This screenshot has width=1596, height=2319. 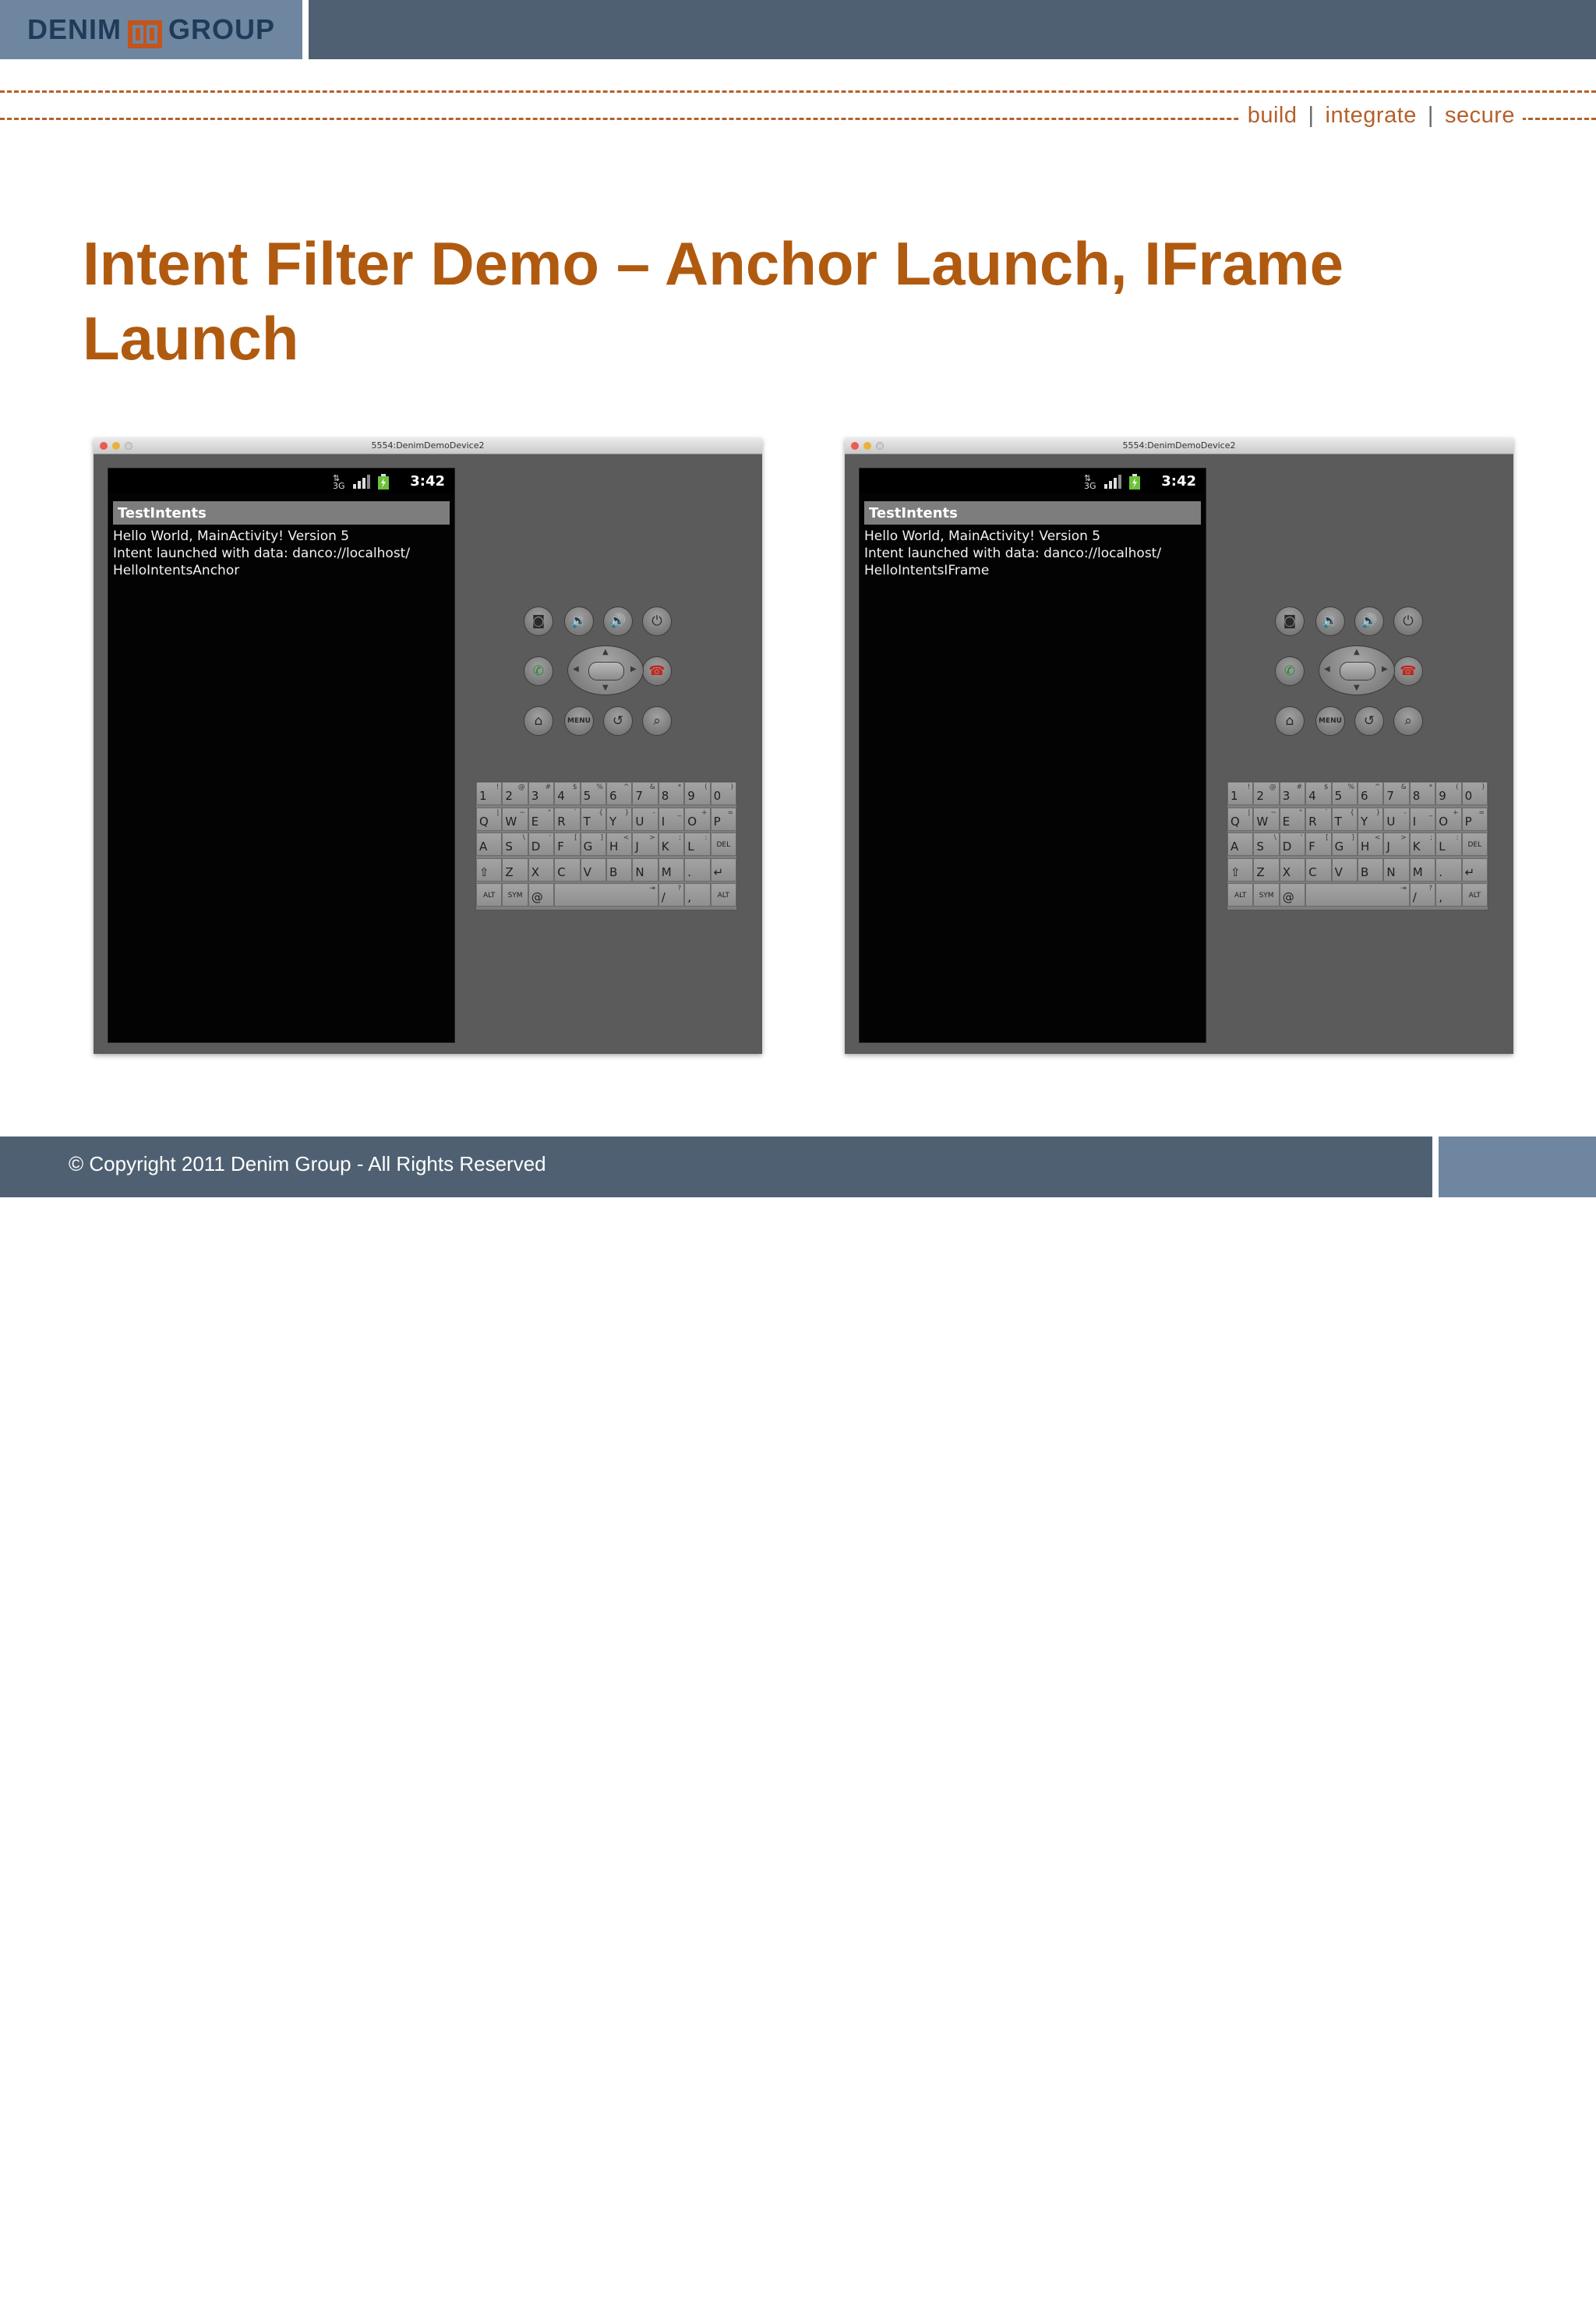 I want to click on sym-key: SYM, so click(x=515, y=895).